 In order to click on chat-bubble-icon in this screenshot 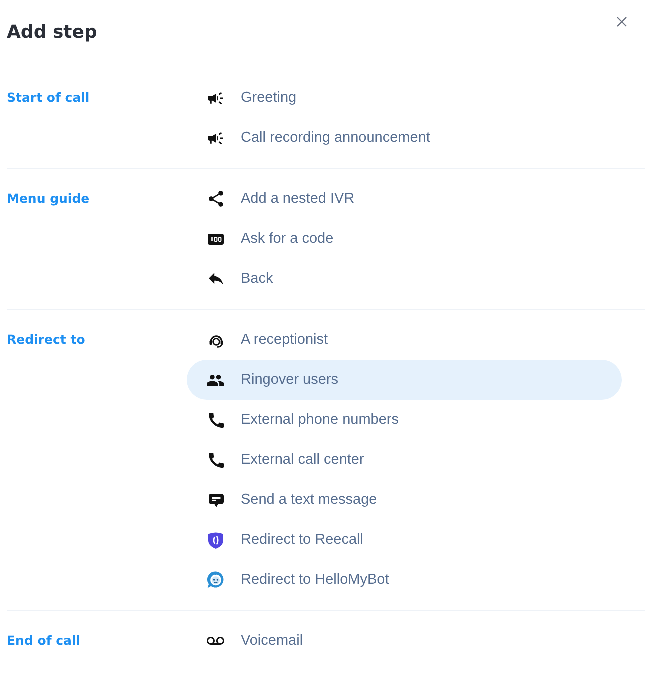, I will do `click(216, 500)`.